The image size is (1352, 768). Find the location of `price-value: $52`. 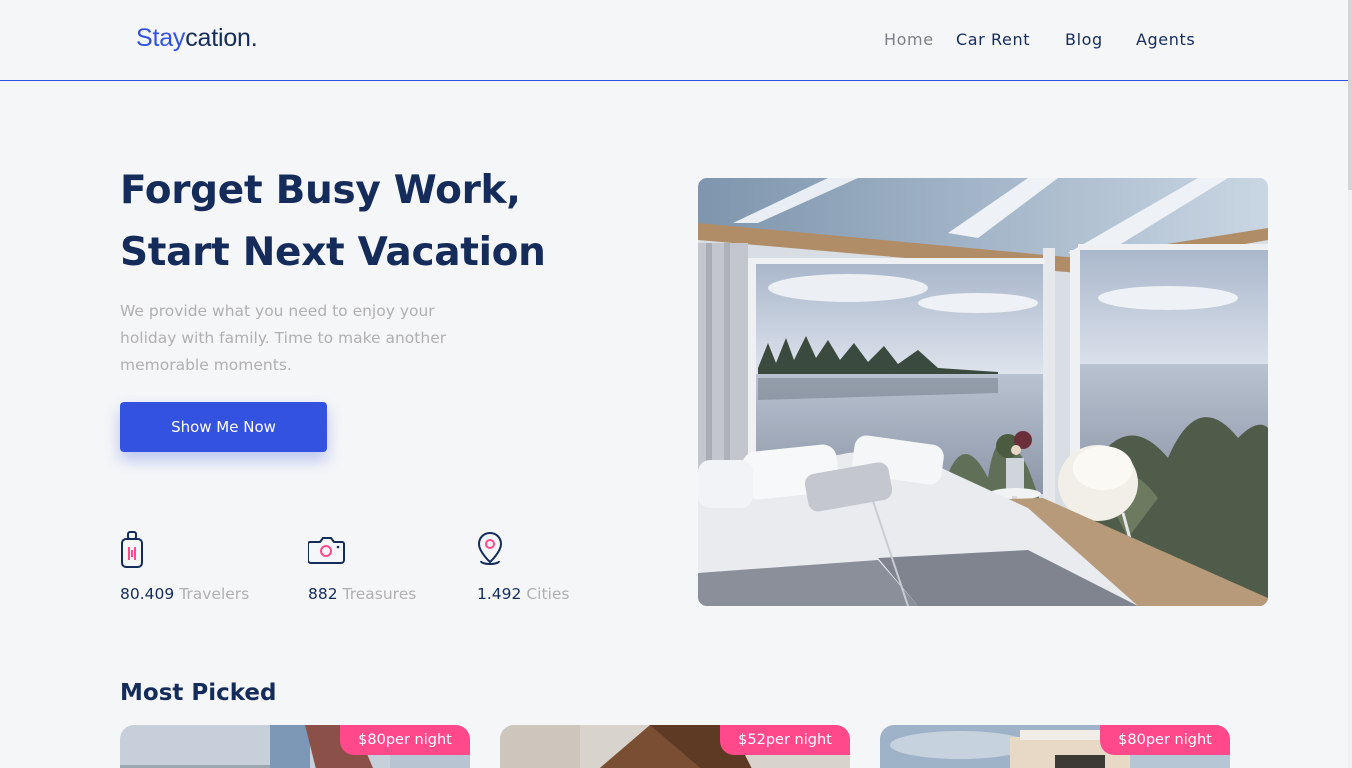

price-value: $52 is located at coordinates (752, 740).